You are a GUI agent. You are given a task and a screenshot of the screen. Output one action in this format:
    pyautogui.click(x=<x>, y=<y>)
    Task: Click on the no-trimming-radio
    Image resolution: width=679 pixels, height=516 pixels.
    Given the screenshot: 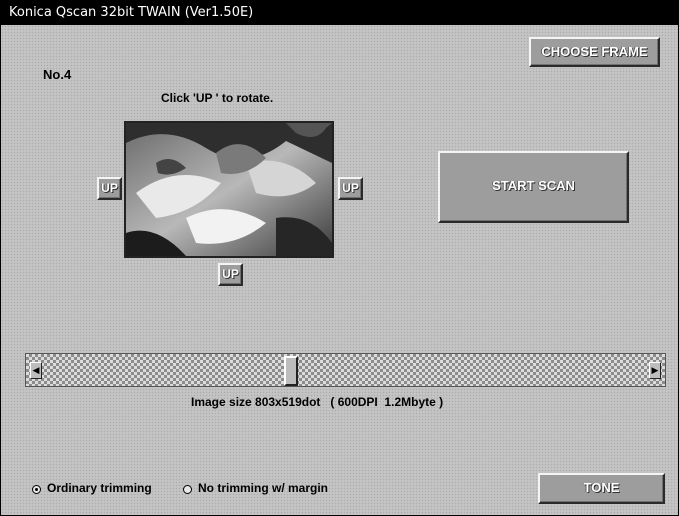 What is the action you would take?
    pyautogui.click(x=187, y=489)
    